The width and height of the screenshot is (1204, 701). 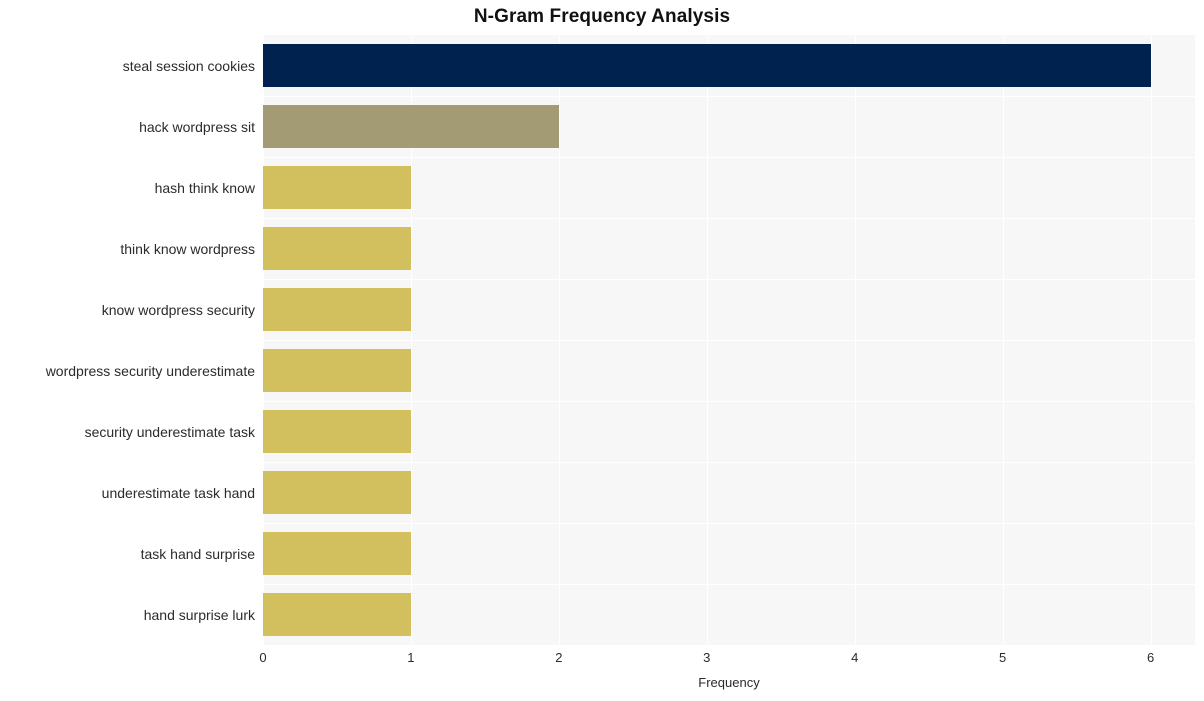 What do you see at coordinates (411, 657) in the screenshot?
I see `x-axis-tick-label: 1` at bounding box center [411, 657].